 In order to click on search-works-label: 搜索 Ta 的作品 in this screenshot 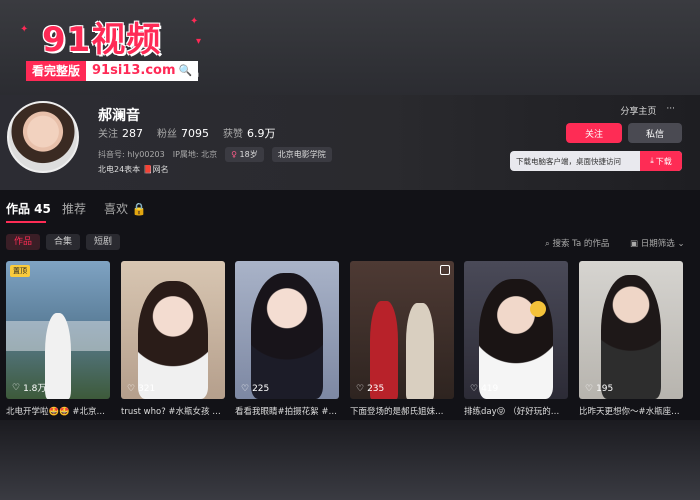, I will do `click(581, 244)`.